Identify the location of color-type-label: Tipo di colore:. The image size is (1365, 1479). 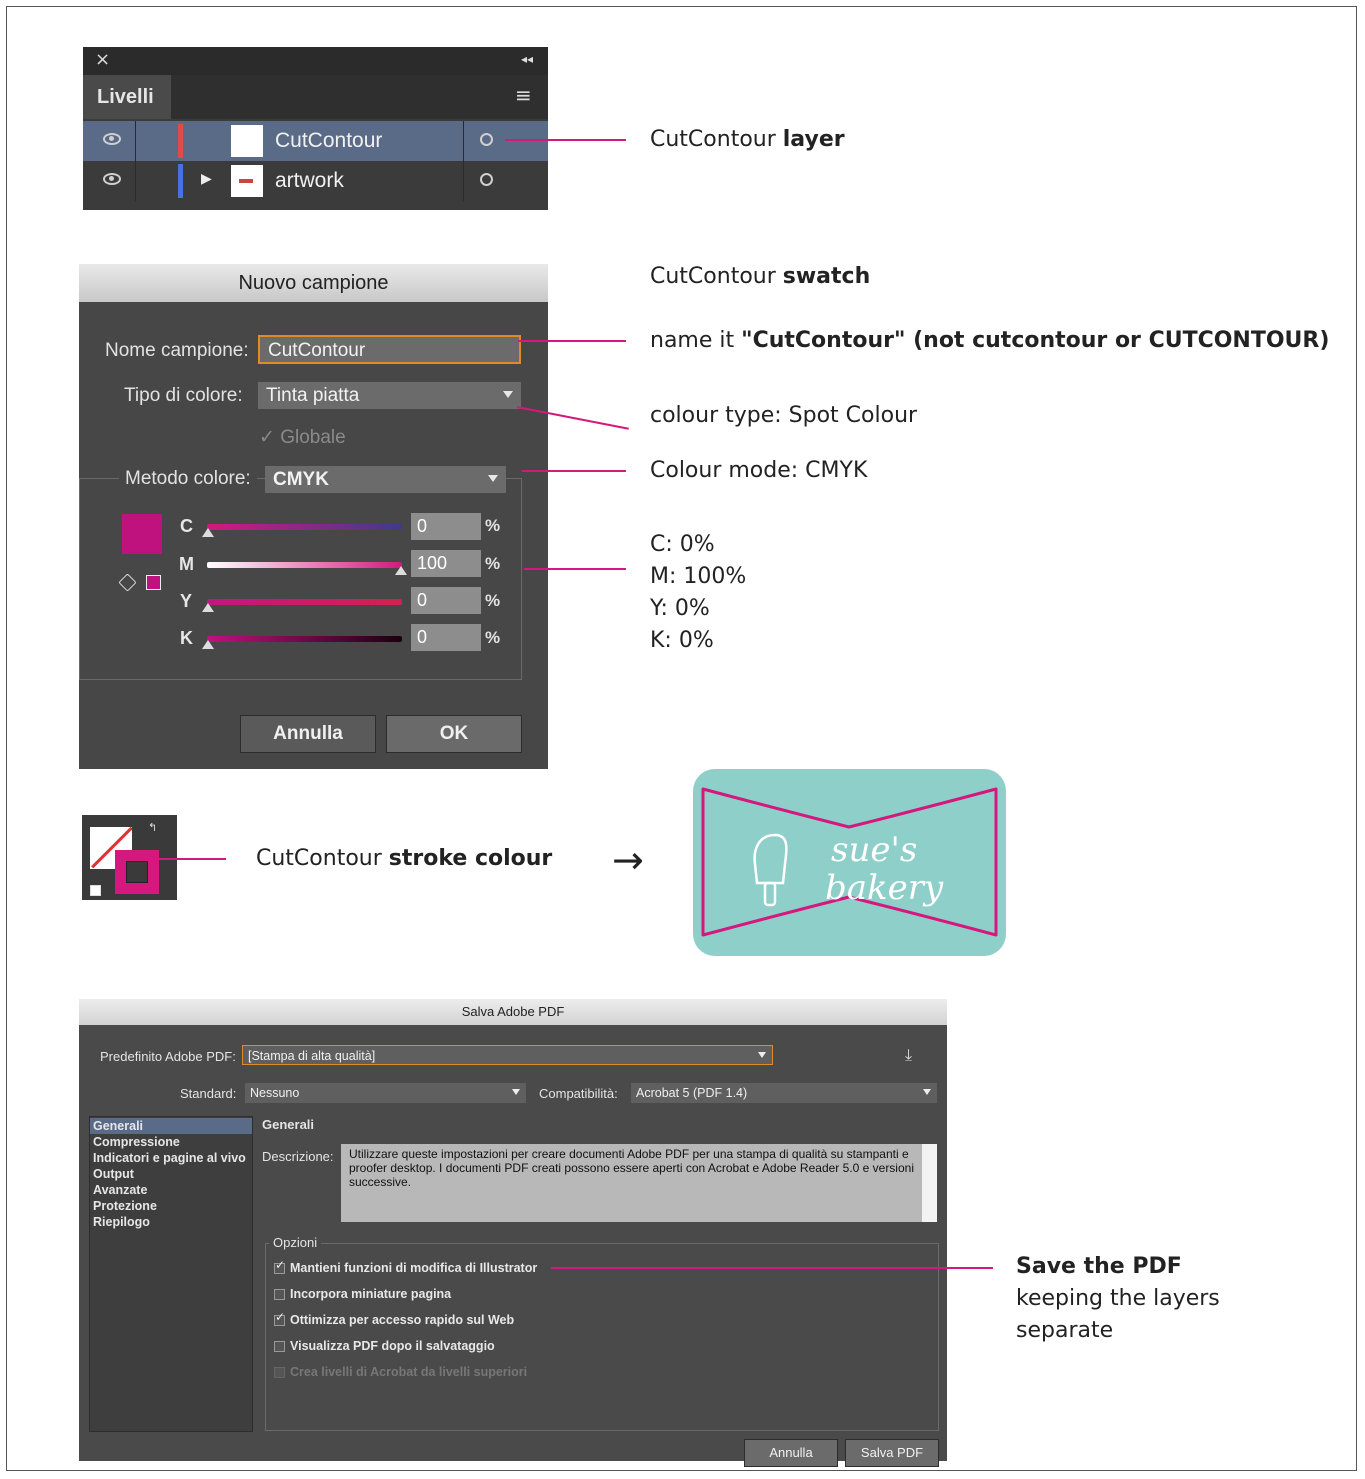
(183, 395).